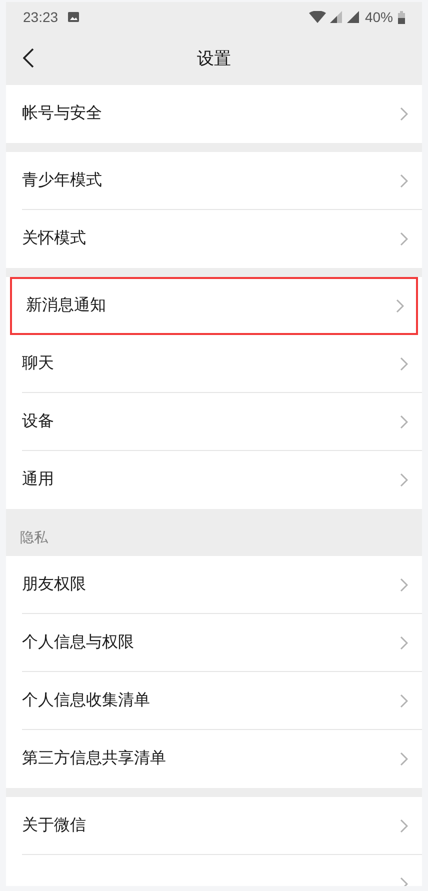 This screenshot has width=428, height=891. I want to click on item-label: 个人信息收集清单, so click(86, 700).